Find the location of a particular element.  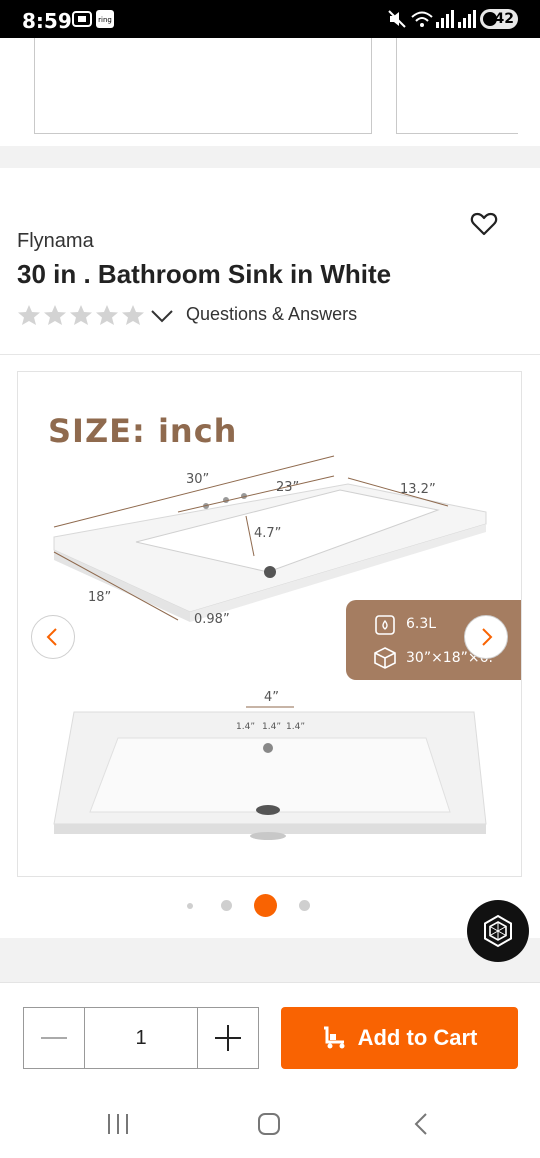

chevron-left-icon is located at coordinates (51, 637).